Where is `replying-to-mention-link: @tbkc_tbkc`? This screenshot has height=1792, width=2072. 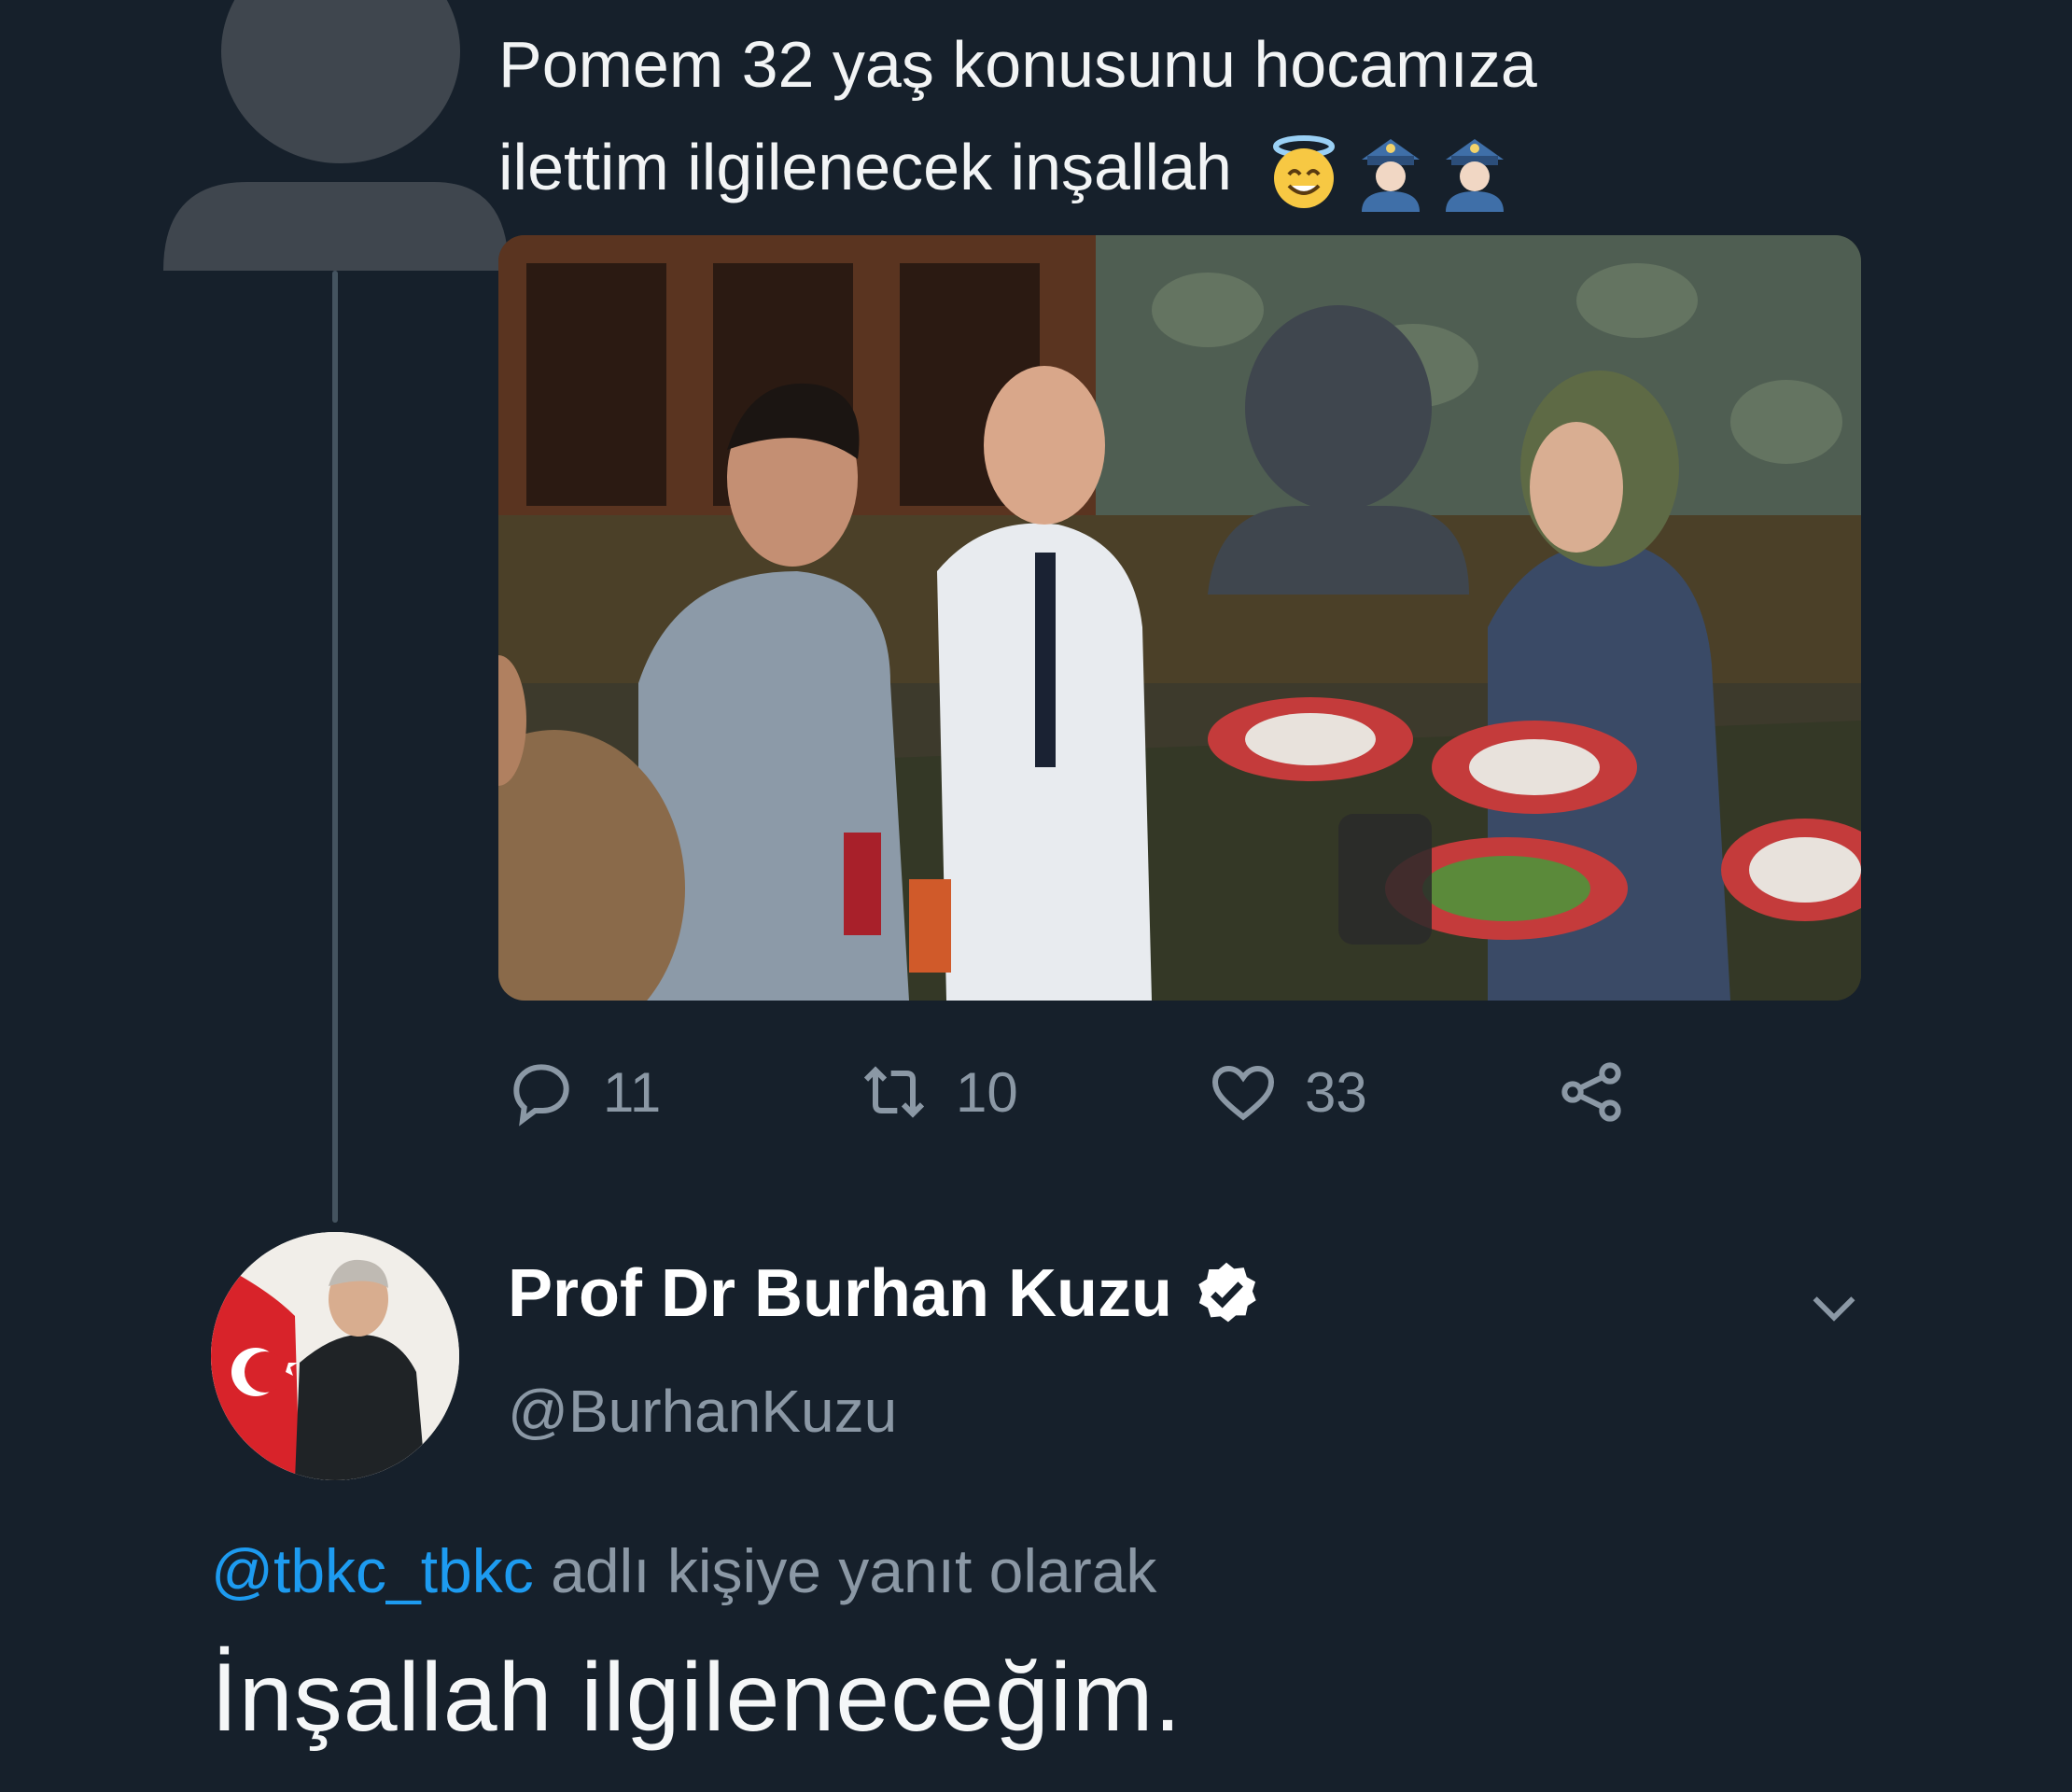 replying-to-mention-link: @tbkc_tbkc is located at coordinates (372, 1570).